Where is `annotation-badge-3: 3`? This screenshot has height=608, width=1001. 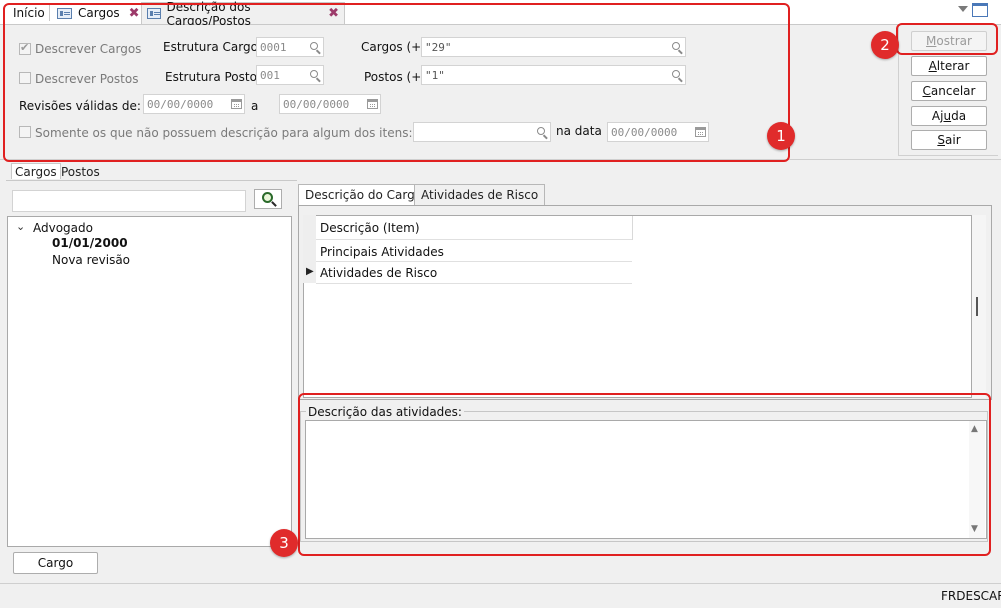
annotation-badge-3: 3 is located at coordinates (284, 543).